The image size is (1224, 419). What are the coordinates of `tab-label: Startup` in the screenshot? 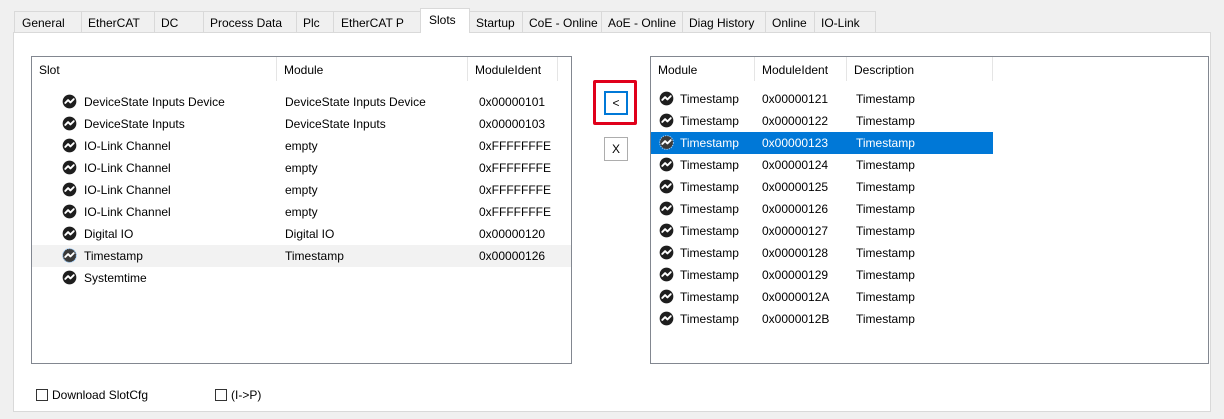 It's located at (495, 23).